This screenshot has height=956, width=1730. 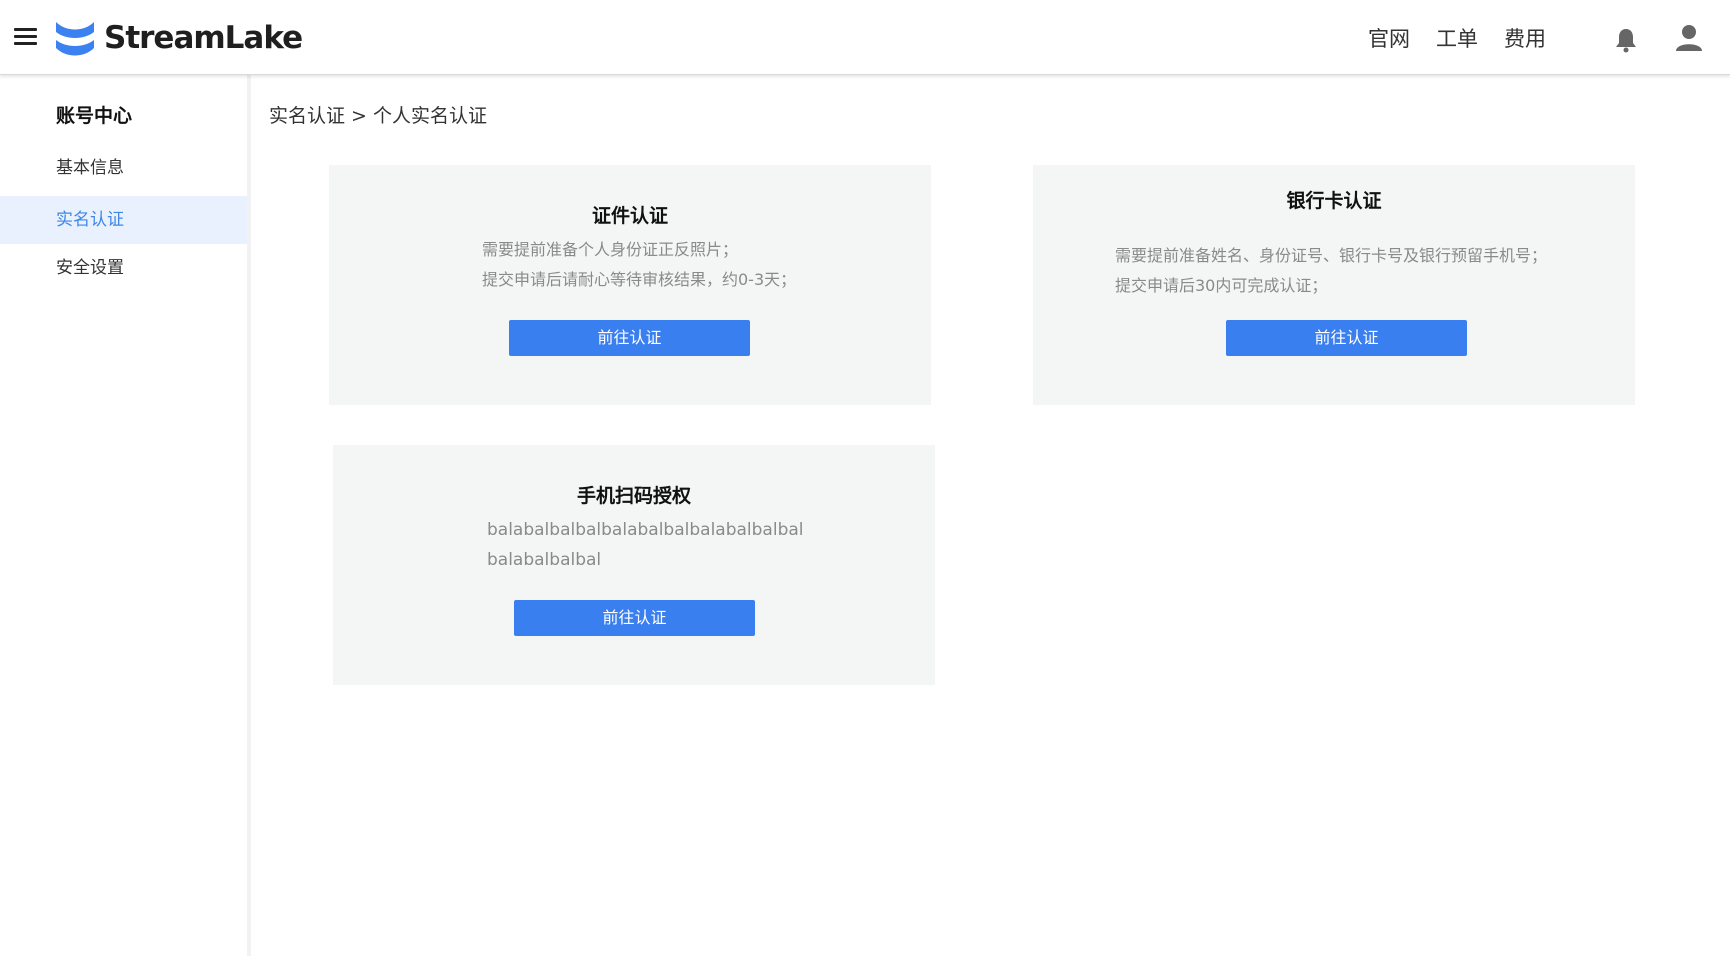 What do you see at coordinates (629, 216) in the screenshot?
I see `card-title: 证件认证` at bounding box center [629, 216].